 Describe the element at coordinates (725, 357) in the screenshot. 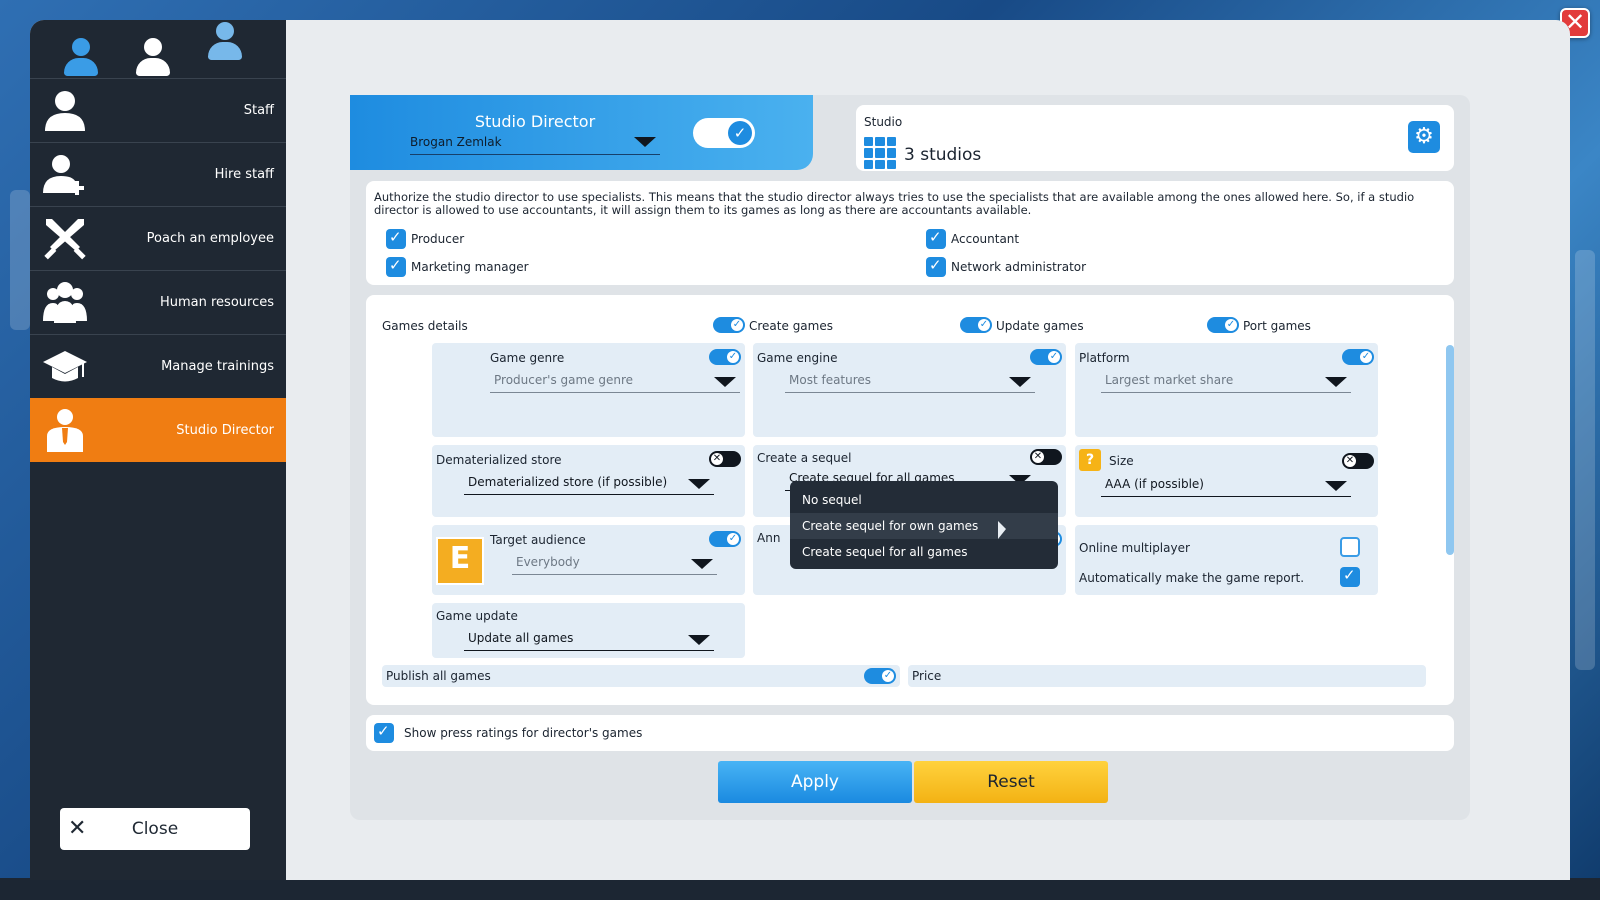

I see `game-genre-toggle` at that location.